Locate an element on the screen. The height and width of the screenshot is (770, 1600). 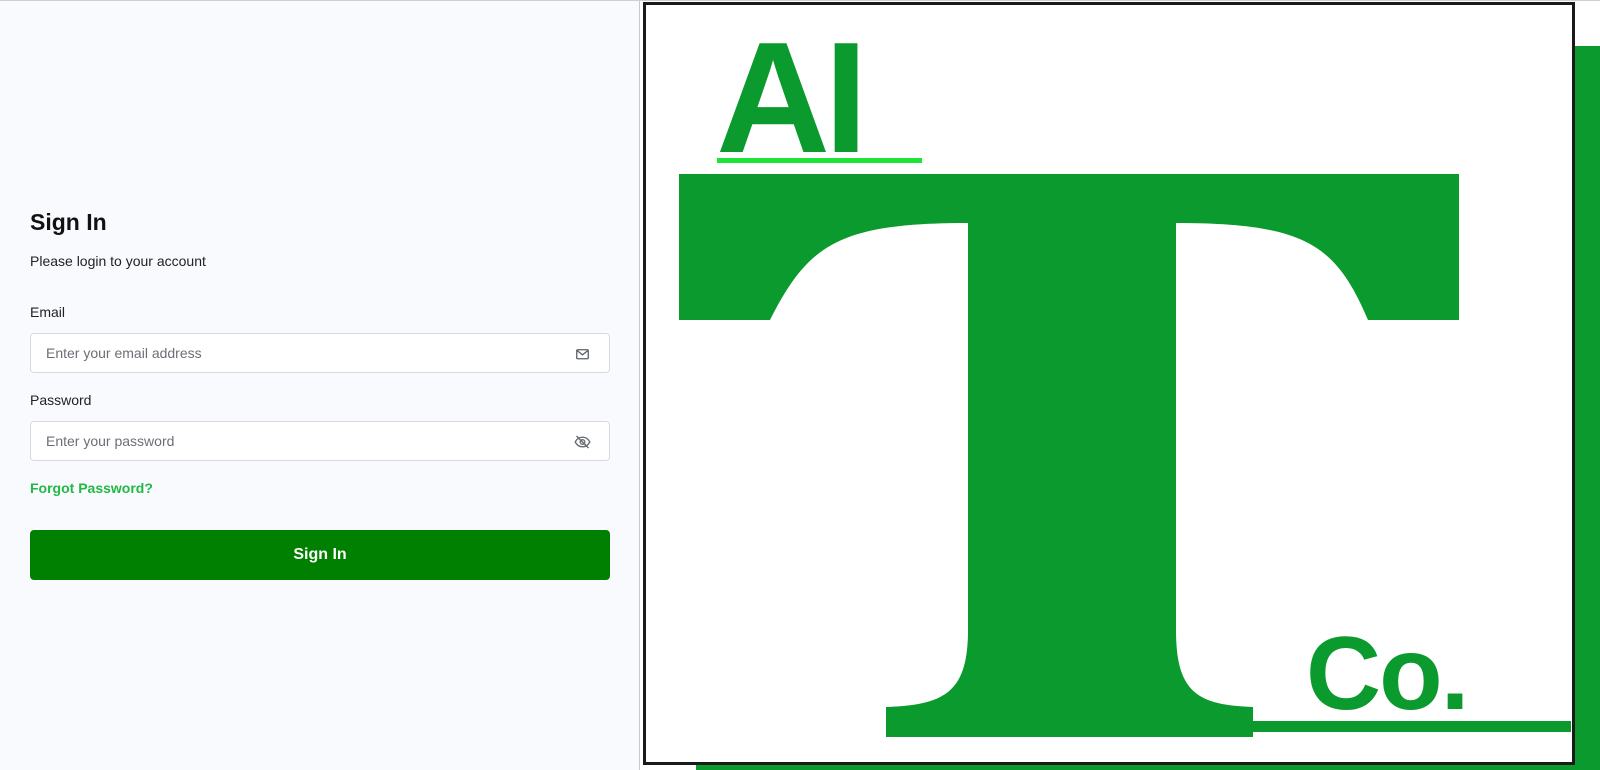
email-label: Email is located at coordinates (48, 312).